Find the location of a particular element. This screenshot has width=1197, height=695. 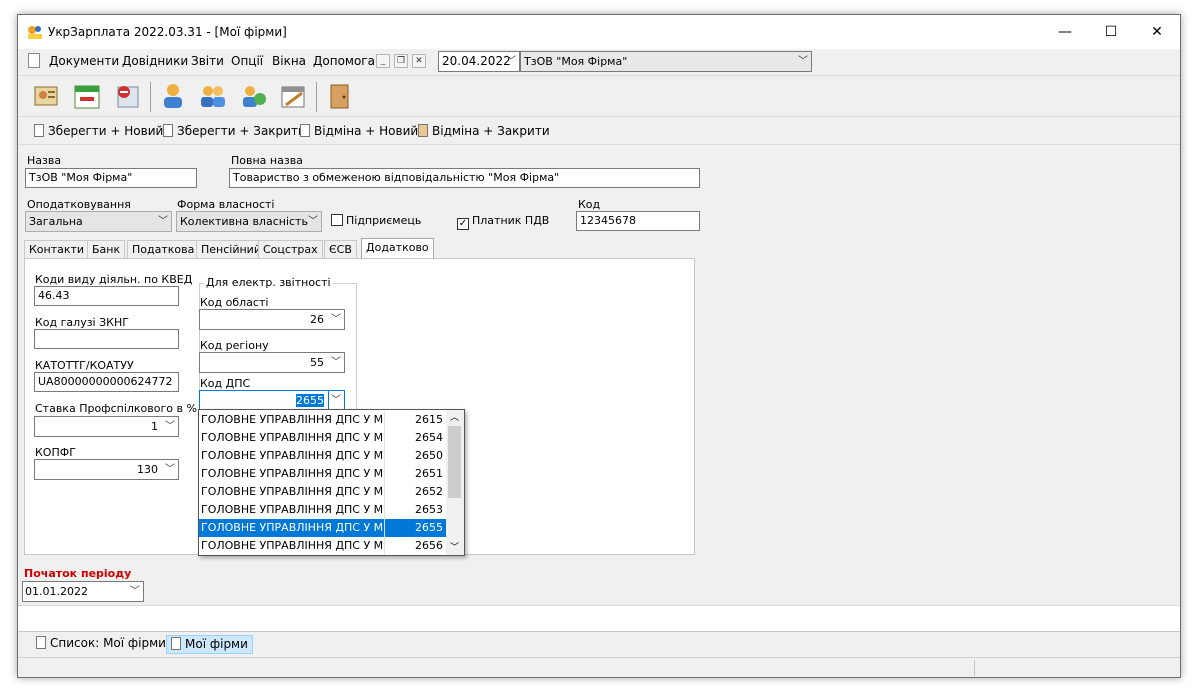

save-new-button: Зберегти + Новий is located at coordinates (98, 131).